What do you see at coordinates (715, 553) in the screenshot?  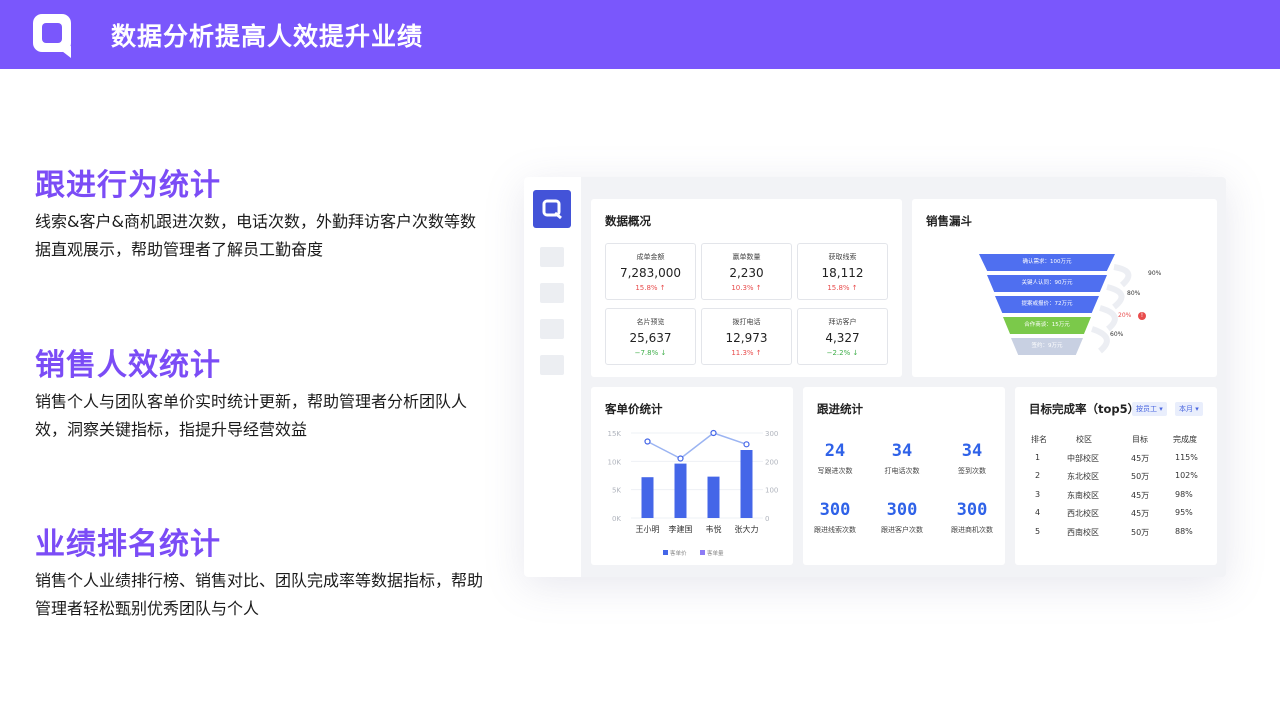 I see `legend-label: 客单量` at bounding box center [715, 553].